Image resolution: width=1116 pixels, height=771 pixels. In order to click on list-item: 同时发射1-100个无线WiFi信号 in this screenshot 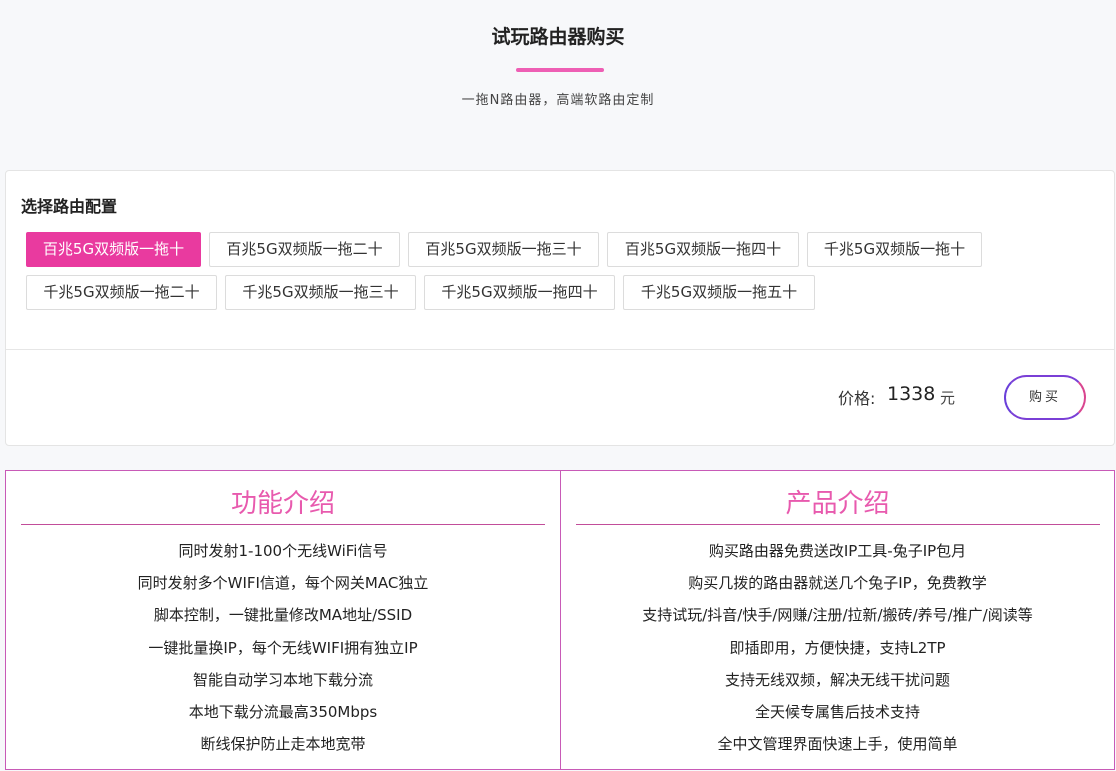, I will do `click(283, 551)`.